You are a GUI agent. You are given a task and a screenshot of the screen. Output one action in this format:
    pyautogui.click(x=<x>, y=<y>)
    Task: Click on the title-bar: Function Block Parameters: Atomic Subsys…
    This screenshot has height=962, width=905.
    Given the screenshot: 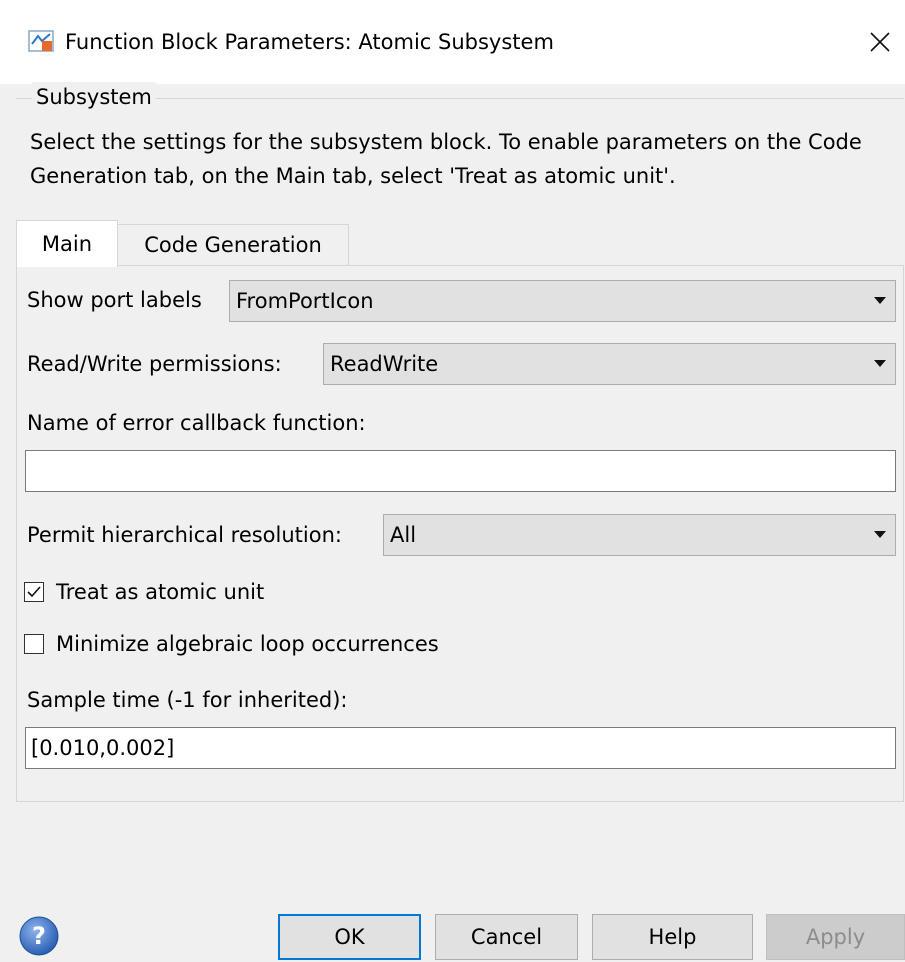 What is the action you would take?
    pyautogui.click(x=452, y=42)
    